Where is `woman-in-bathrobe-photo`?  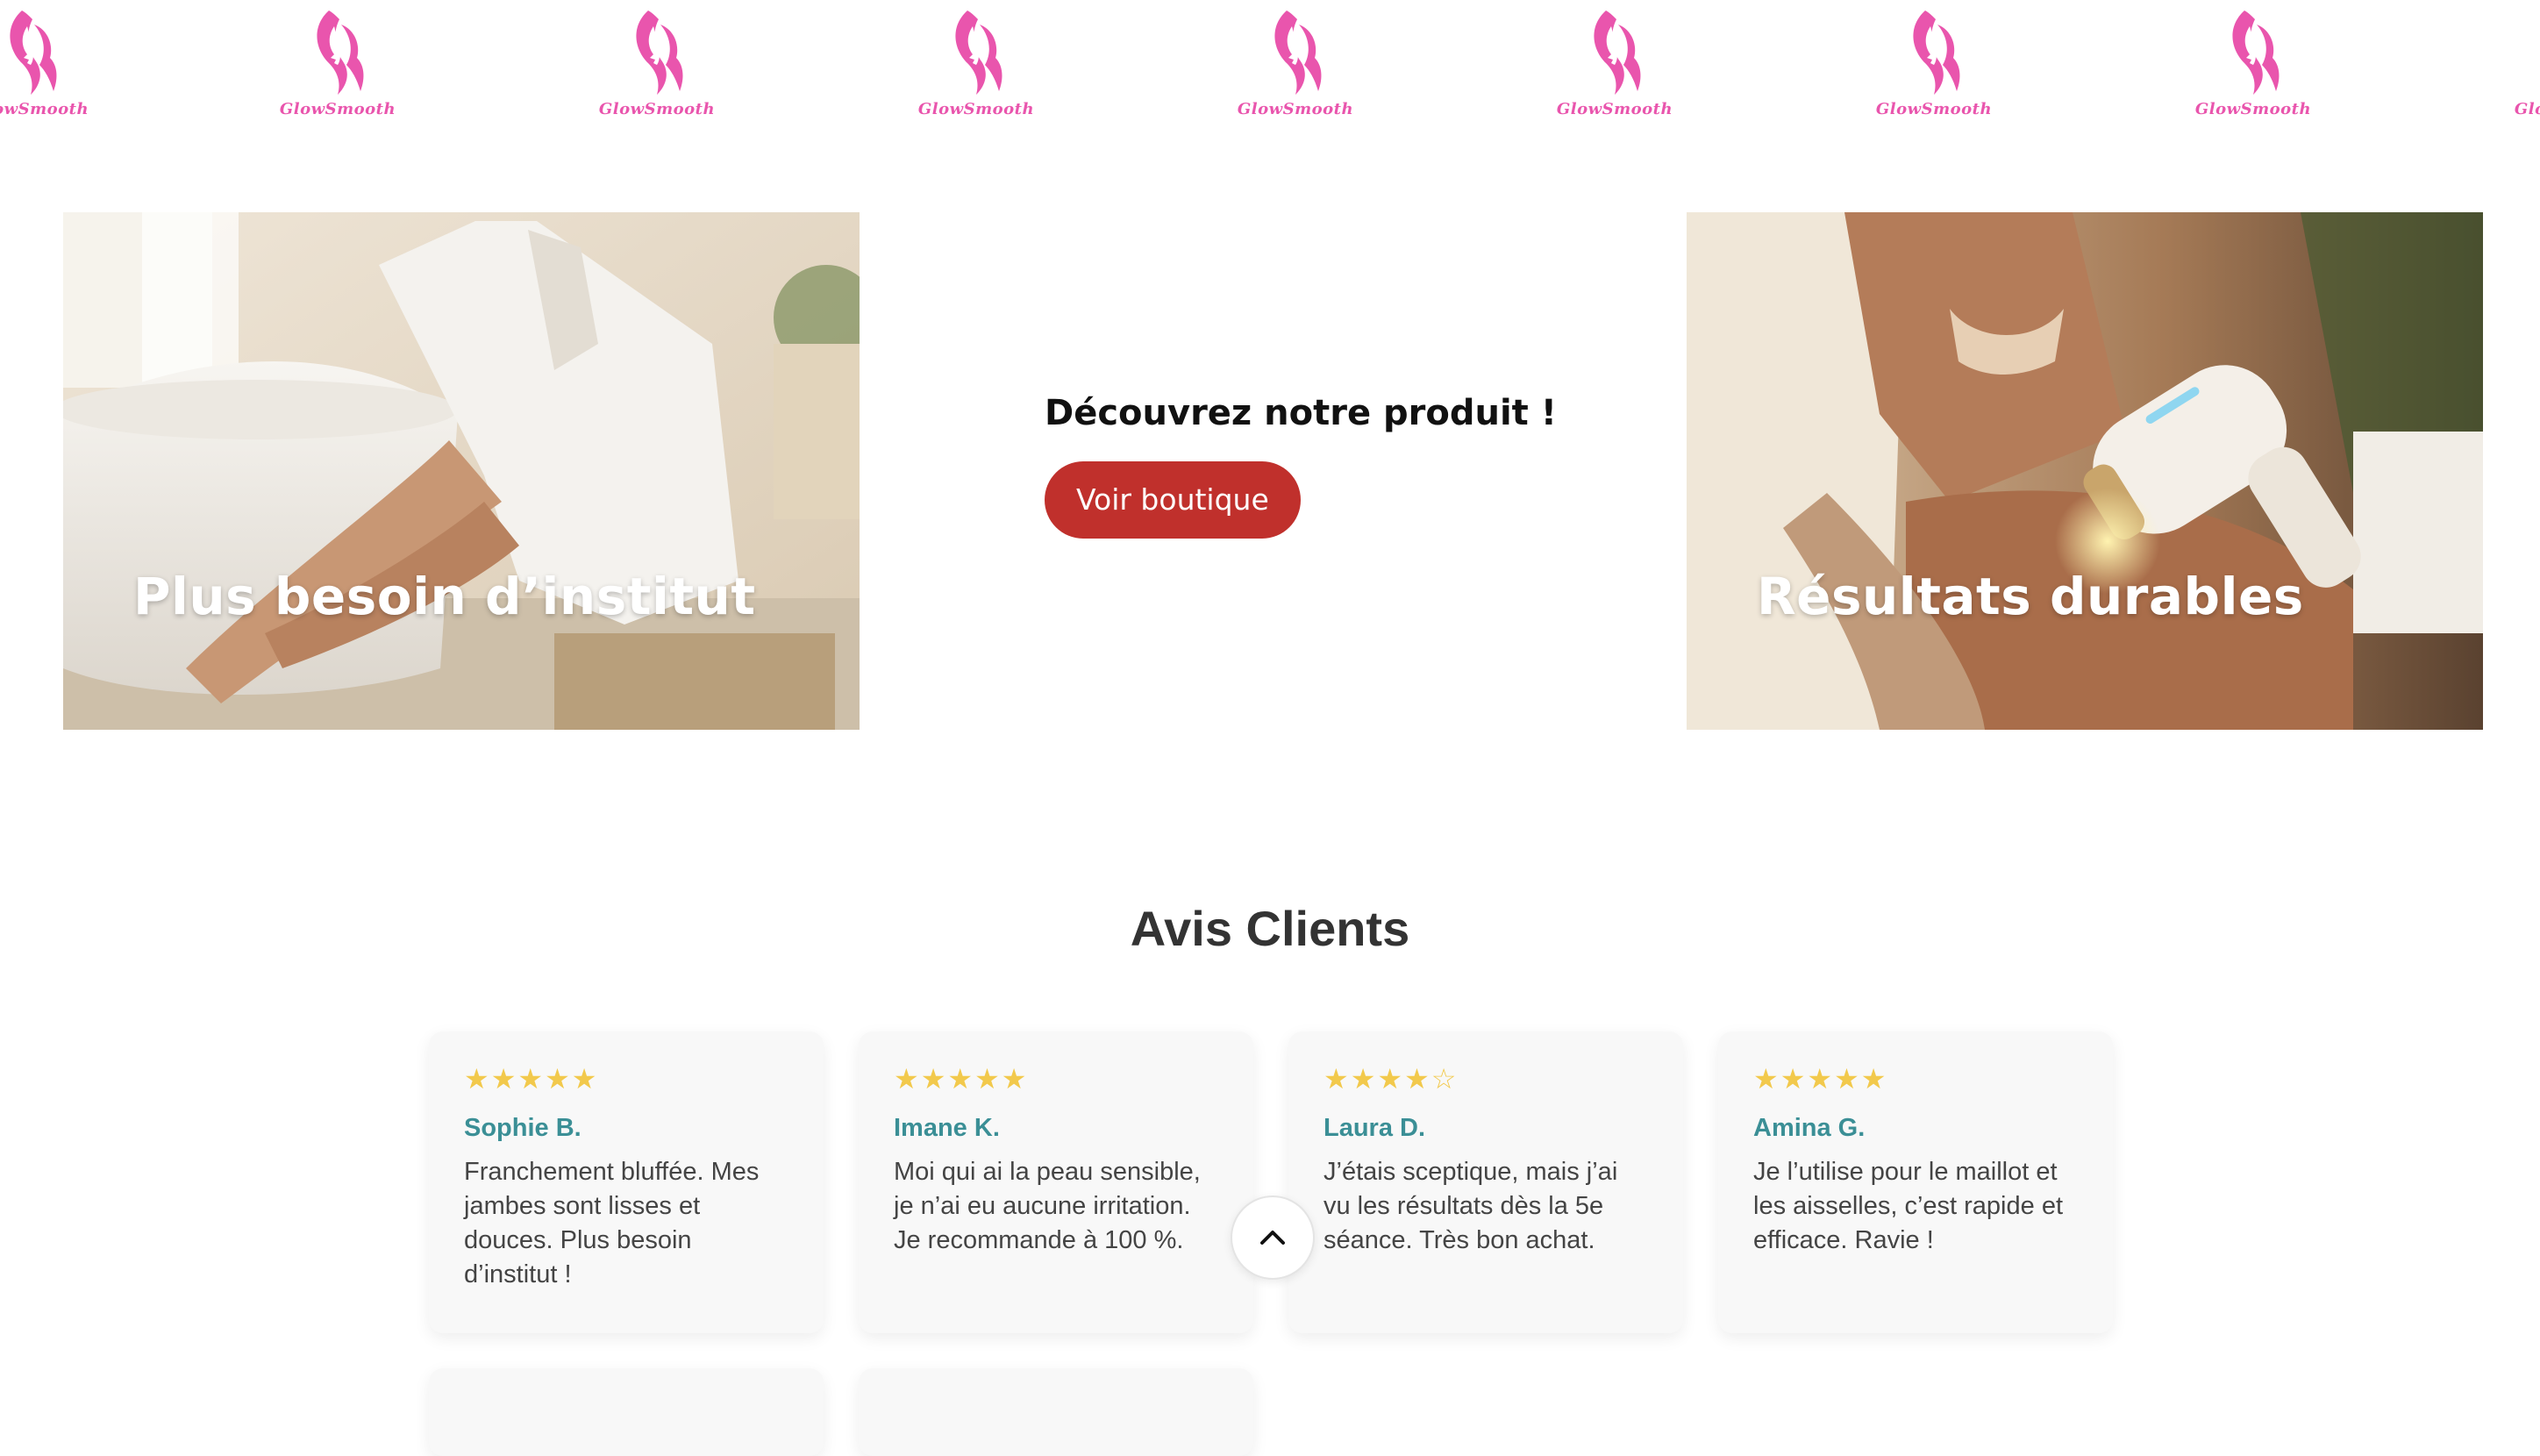 woman-in-bathrobe-photo is located at coordinates (461, 471).